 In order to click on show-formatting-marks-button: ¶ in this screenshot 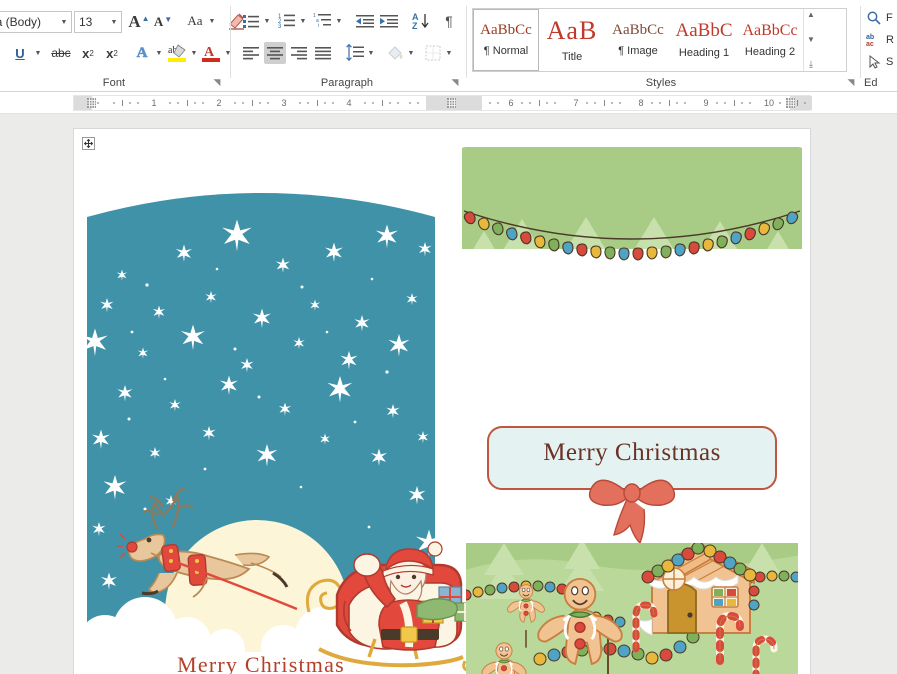, I will do `click(449, 21)`.